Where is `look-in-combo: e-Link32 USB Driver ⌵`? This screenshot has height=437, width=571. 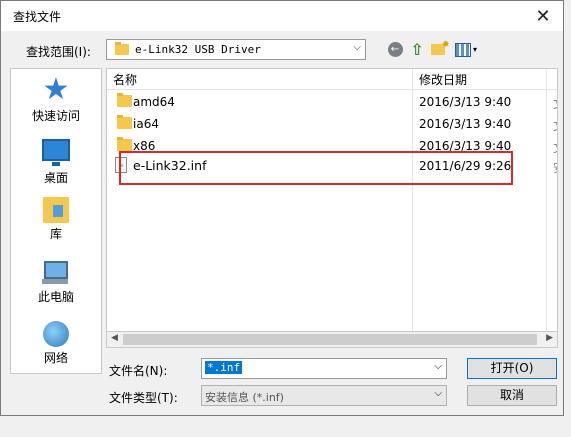
look-in-combo: e-Link32 USB Driver ⌵ is located at coordinates (236, 49).